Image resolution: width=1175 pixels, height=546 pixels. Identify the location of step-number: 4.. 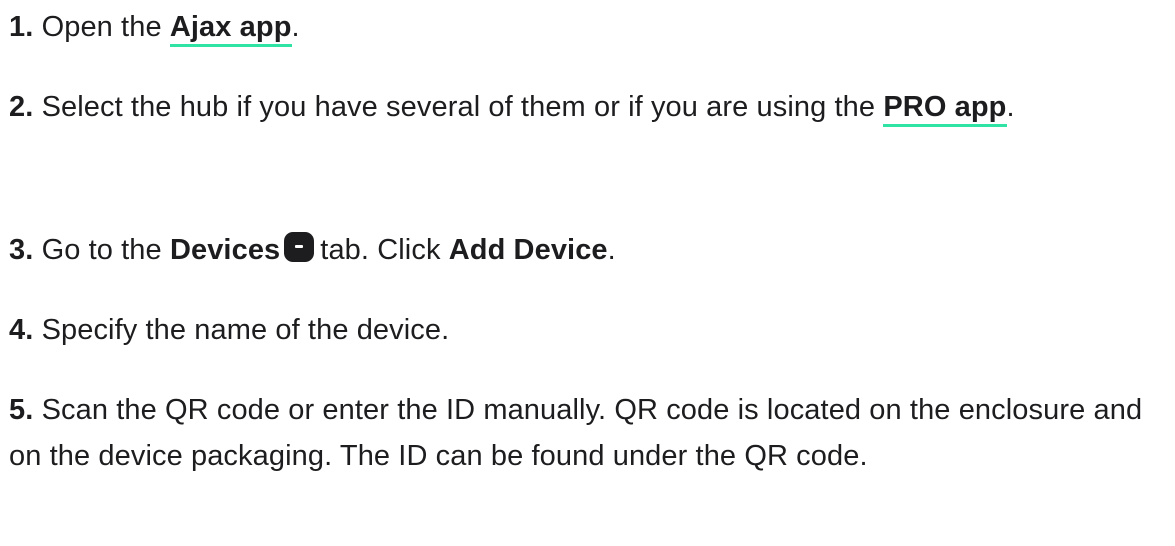
(21, 330).